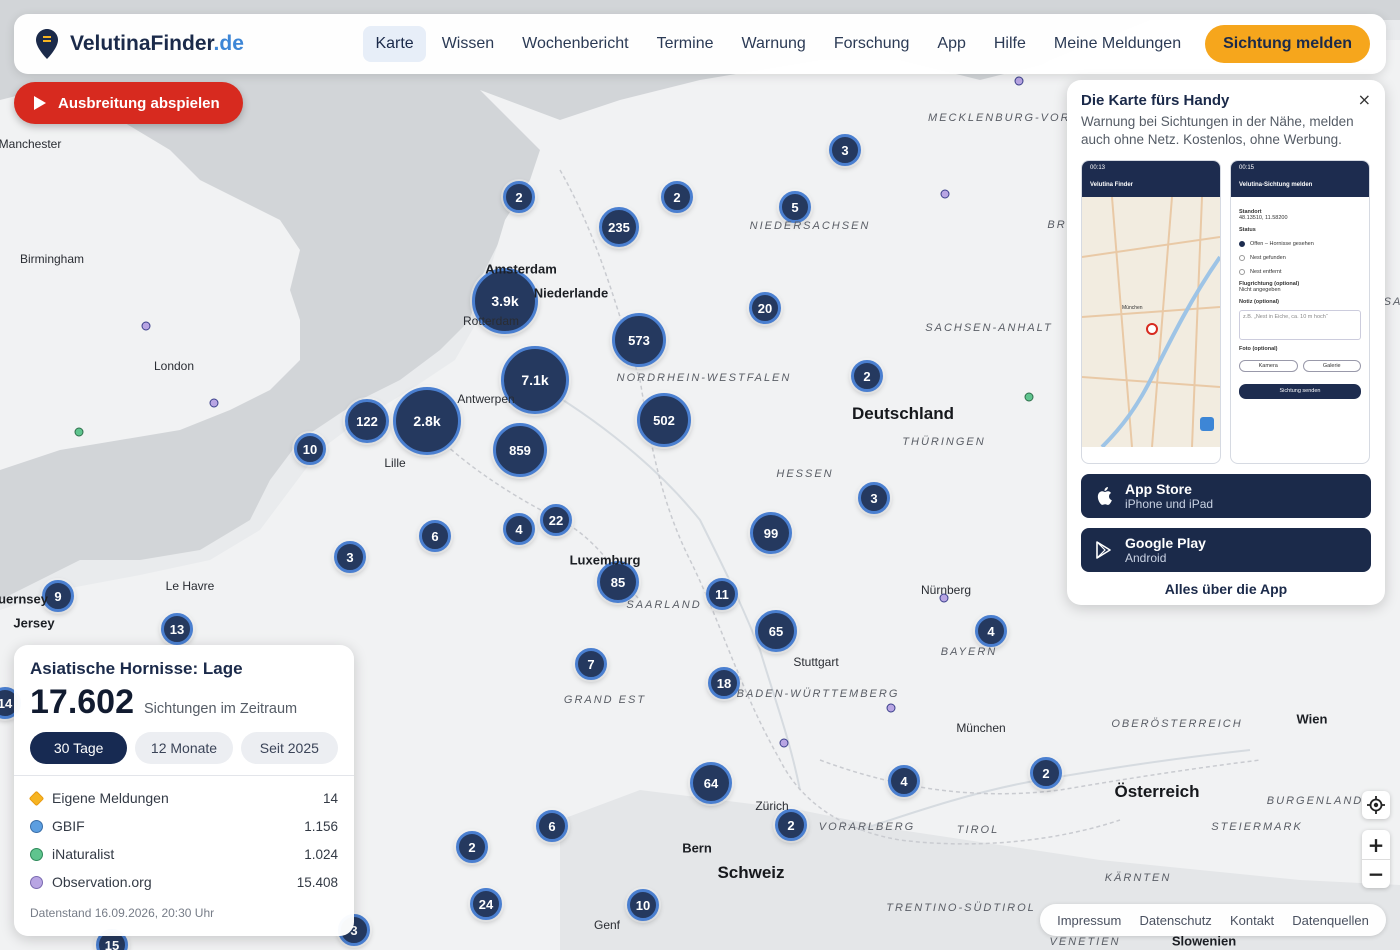  I want to click on sighting-cluster: 7, so click(591, 664).